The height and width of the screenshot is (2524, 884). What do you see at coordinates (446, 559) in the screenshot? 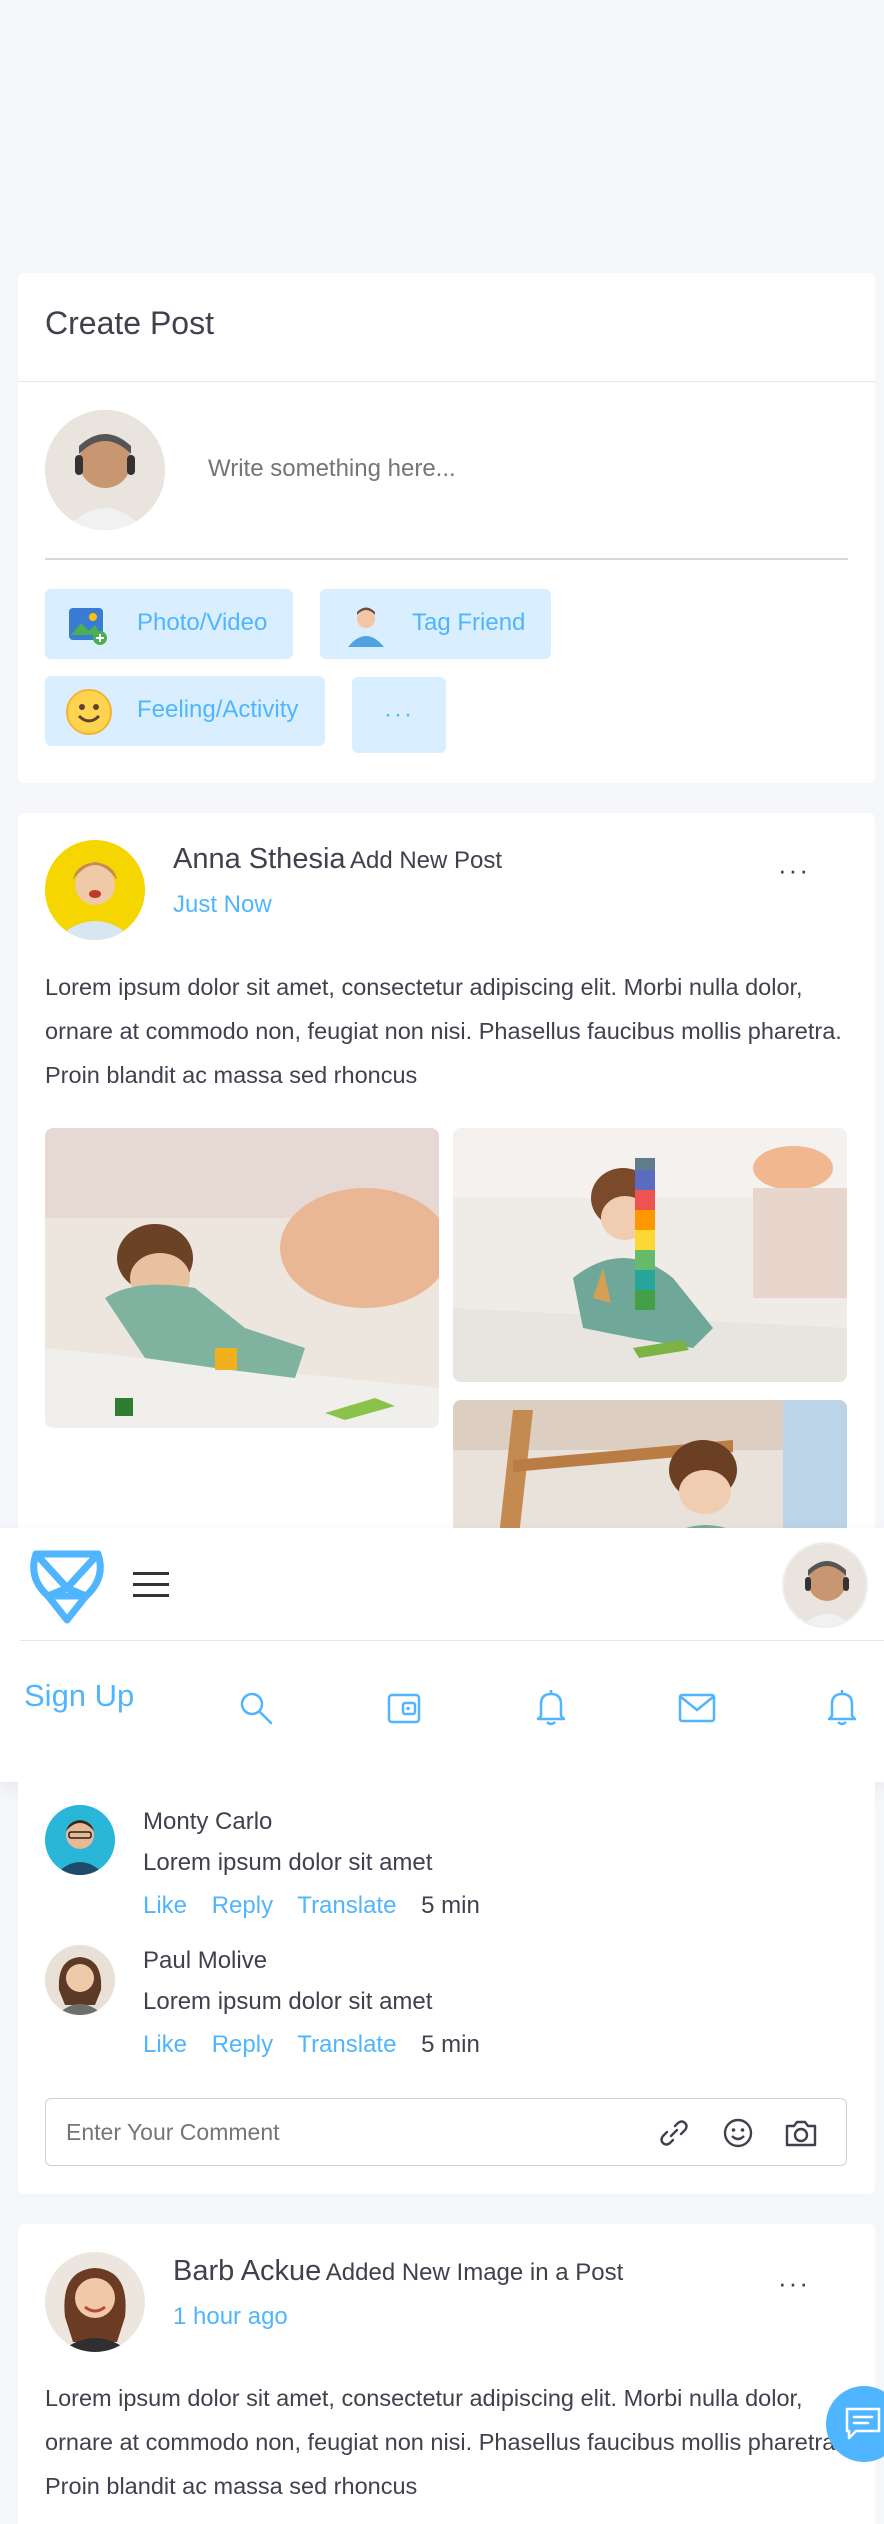
I see `input-underline` at bounding box center [446, 559].